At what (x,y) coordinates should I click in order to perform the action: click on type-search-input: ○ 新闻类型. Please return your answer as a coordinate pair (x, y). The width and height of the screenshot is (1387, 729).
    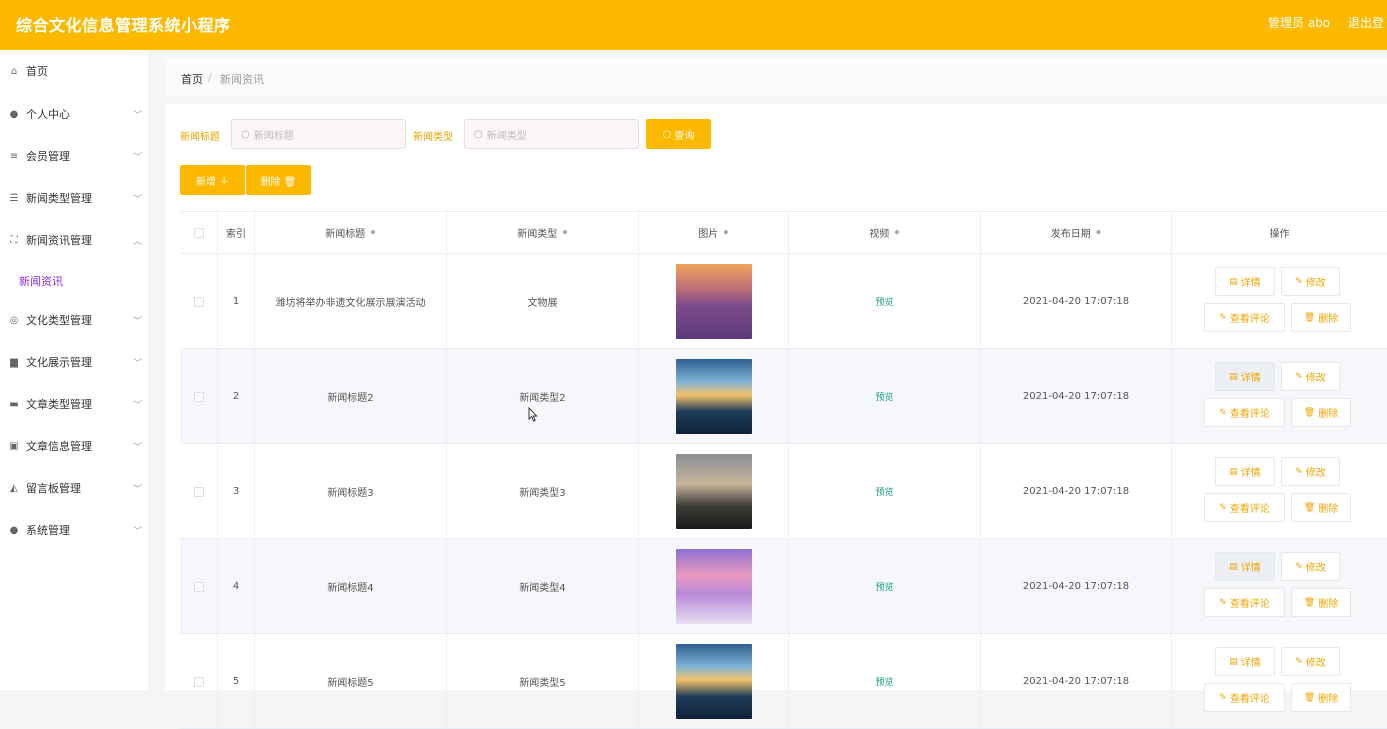
    Looking at the image, I should click on (551, 134).